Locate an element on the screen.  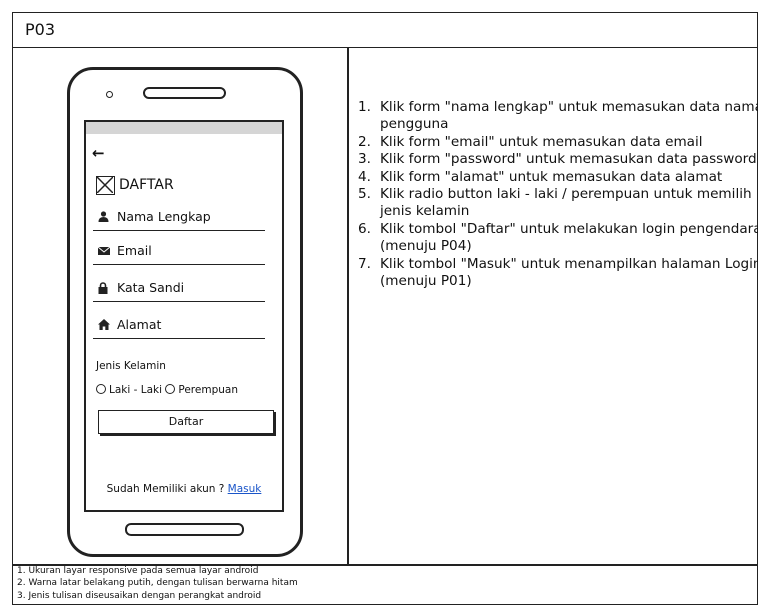
lock-icon is located at coordinates (103, 289).